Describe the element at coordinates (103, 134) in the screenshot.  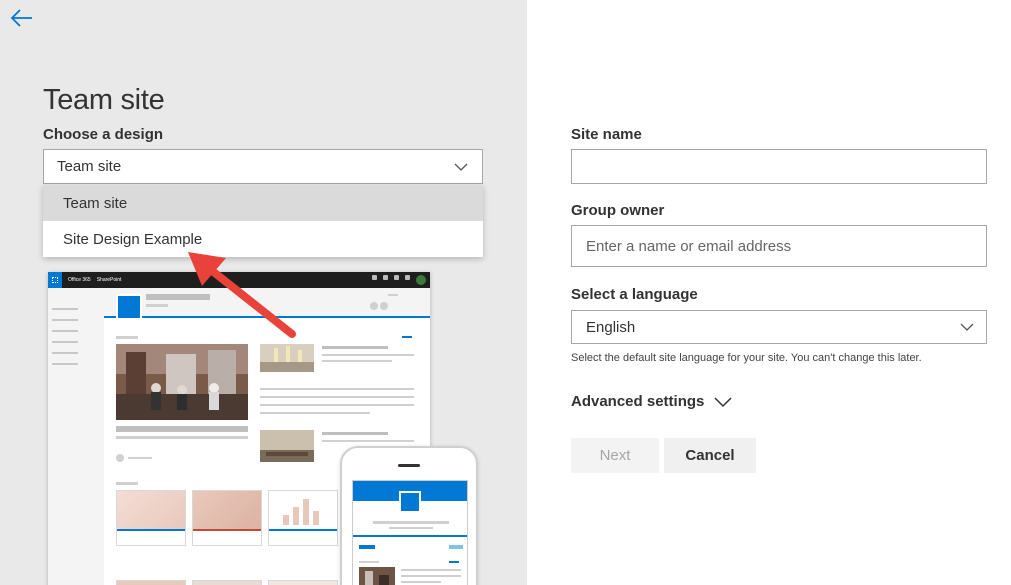
I see `design-label: Choose a design` at that location.